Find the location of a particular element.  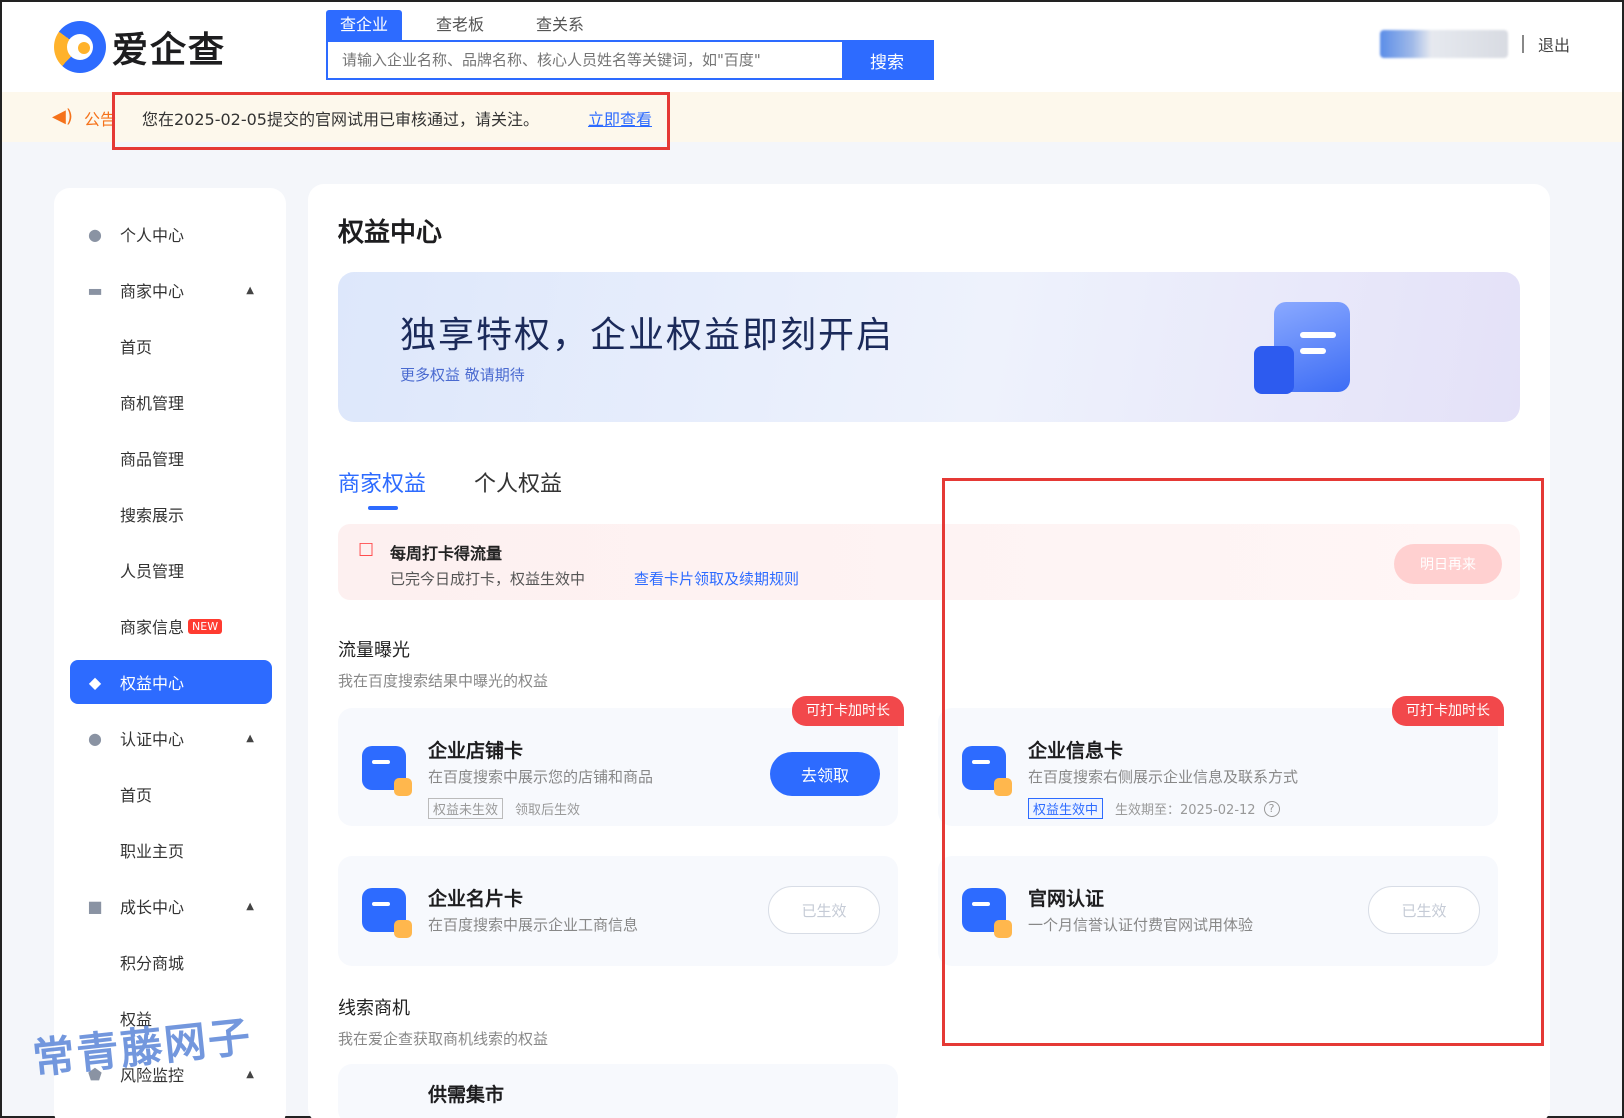

search-box: 搜索 is located at coordinates (630, 60).